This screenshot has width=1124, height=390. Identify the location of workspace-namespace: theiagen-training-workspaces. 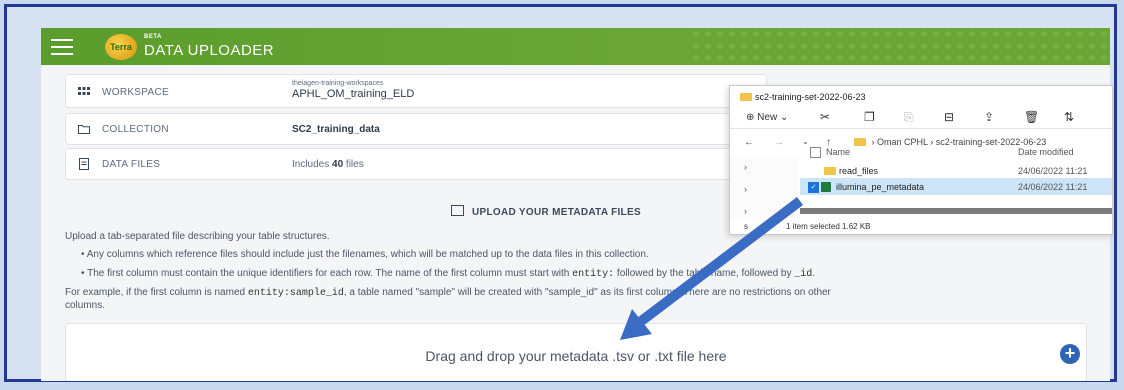
(338, 83).